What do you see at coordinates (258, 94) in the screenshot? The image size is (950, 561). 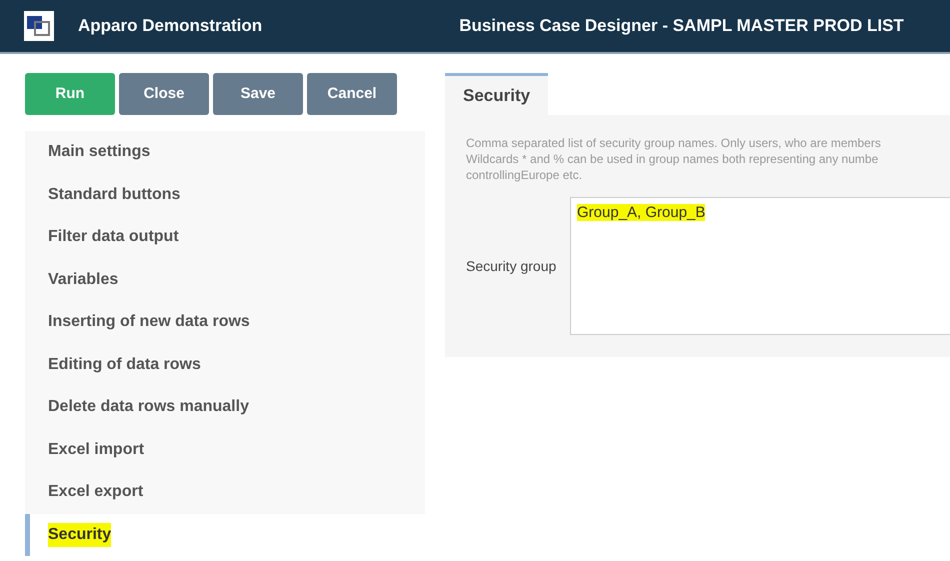 I see `action-button: Save` at bounding box center [258, 94].